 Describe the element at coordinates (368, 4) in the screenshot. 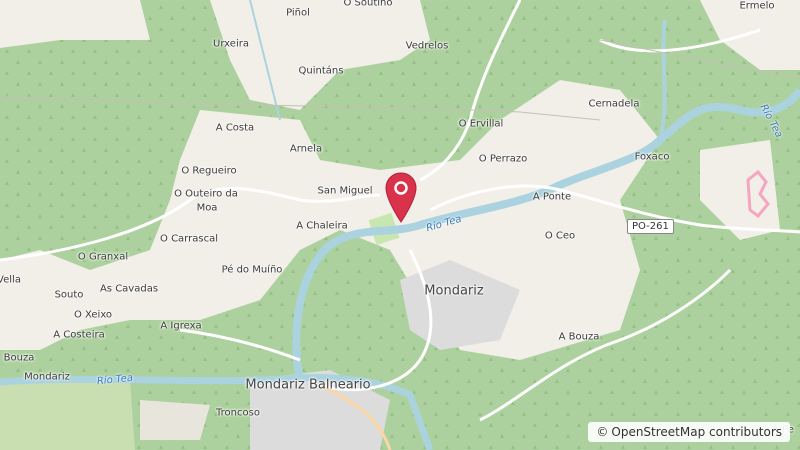

I see `place-label-o-soutino: O Soutiño` at that location.